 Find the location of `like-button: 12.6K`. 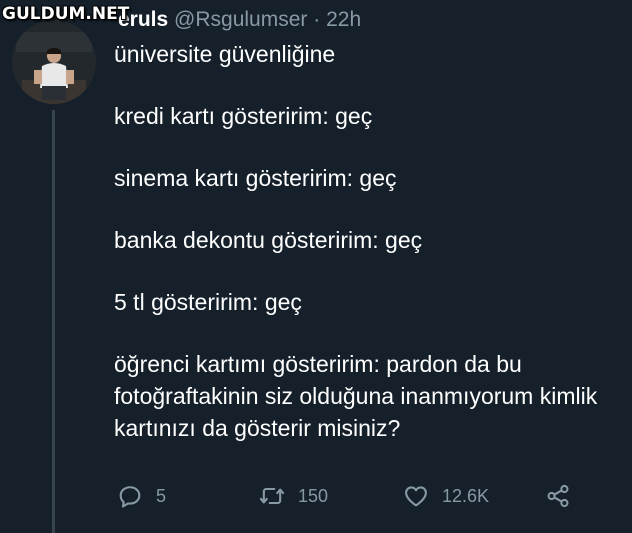

like-button: 12.6K is located at coordinates (445, 496).